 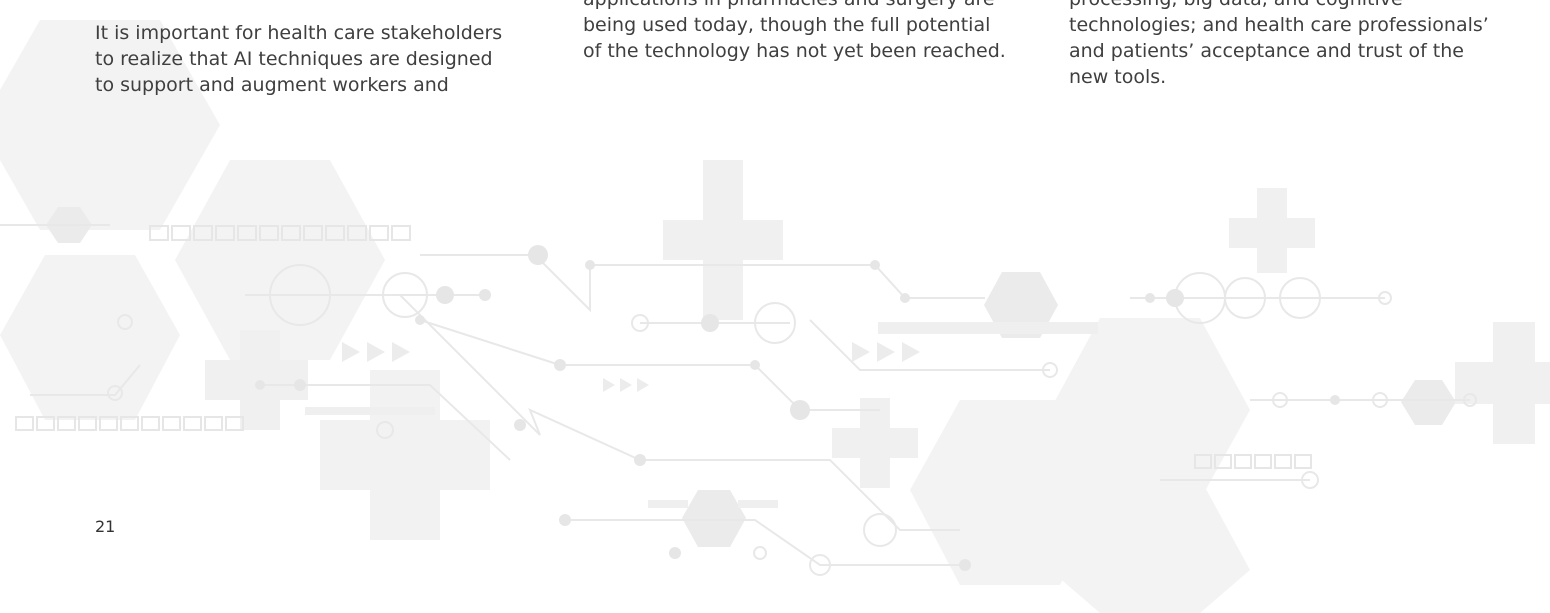 What do you see at coordinates (1118, 77) in the screenshot?
I see `text-line: new tools.` at bounding box center [1118, 77].